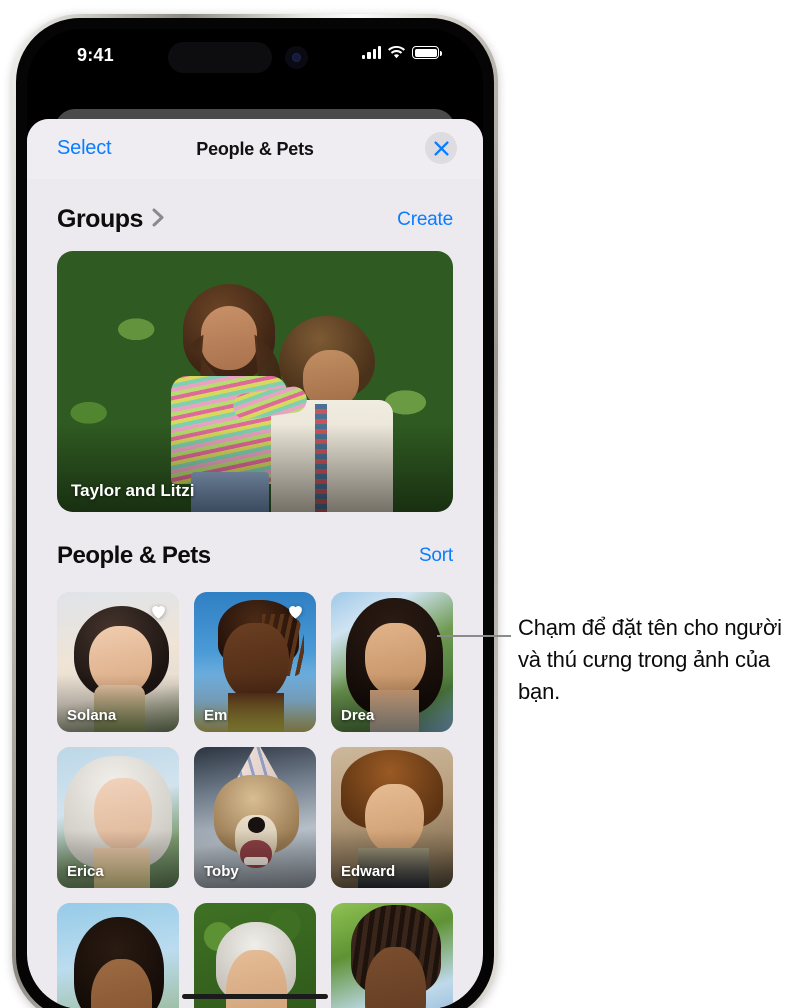 The height and width of the screenshot is (1008, 803). Describe the element at coordinates (134, 555) in the screenshot. I see `people-pets-heading: People & Pets` at that location.